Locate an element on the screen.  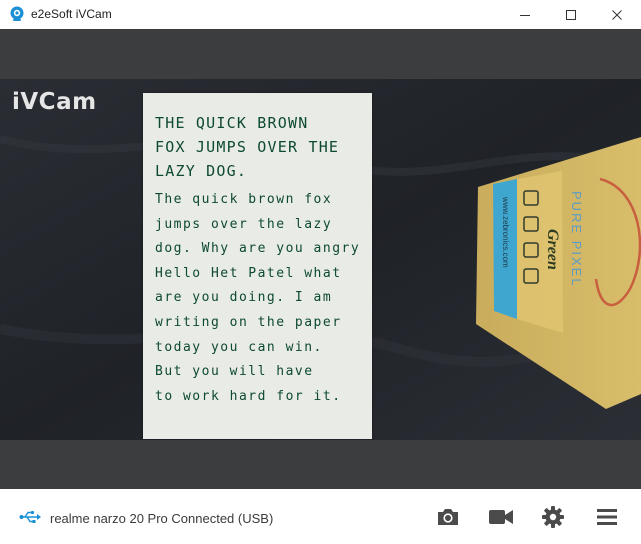
hamburger-menu-icon is located at coordinates (607, 517).